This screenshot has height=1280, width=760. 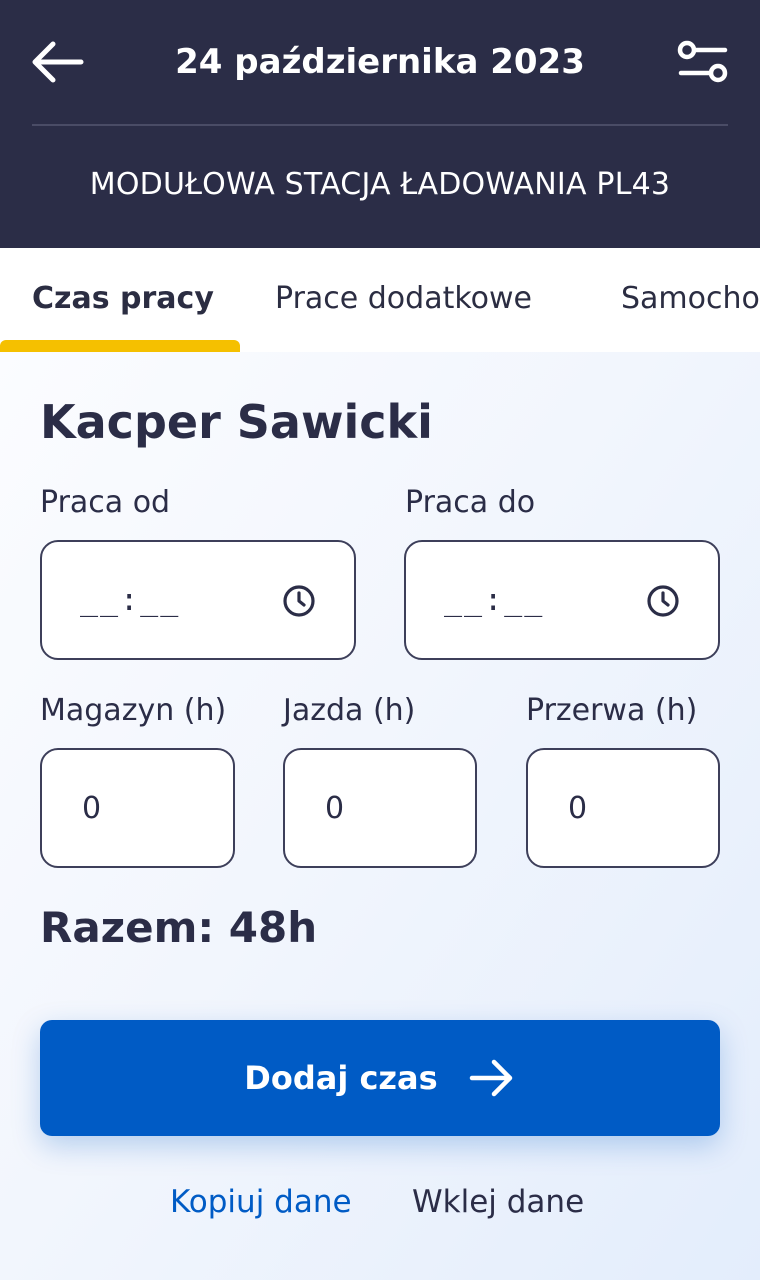 I want to click on employee-name: Kacper Sawicki, so click(x=236, y=422).